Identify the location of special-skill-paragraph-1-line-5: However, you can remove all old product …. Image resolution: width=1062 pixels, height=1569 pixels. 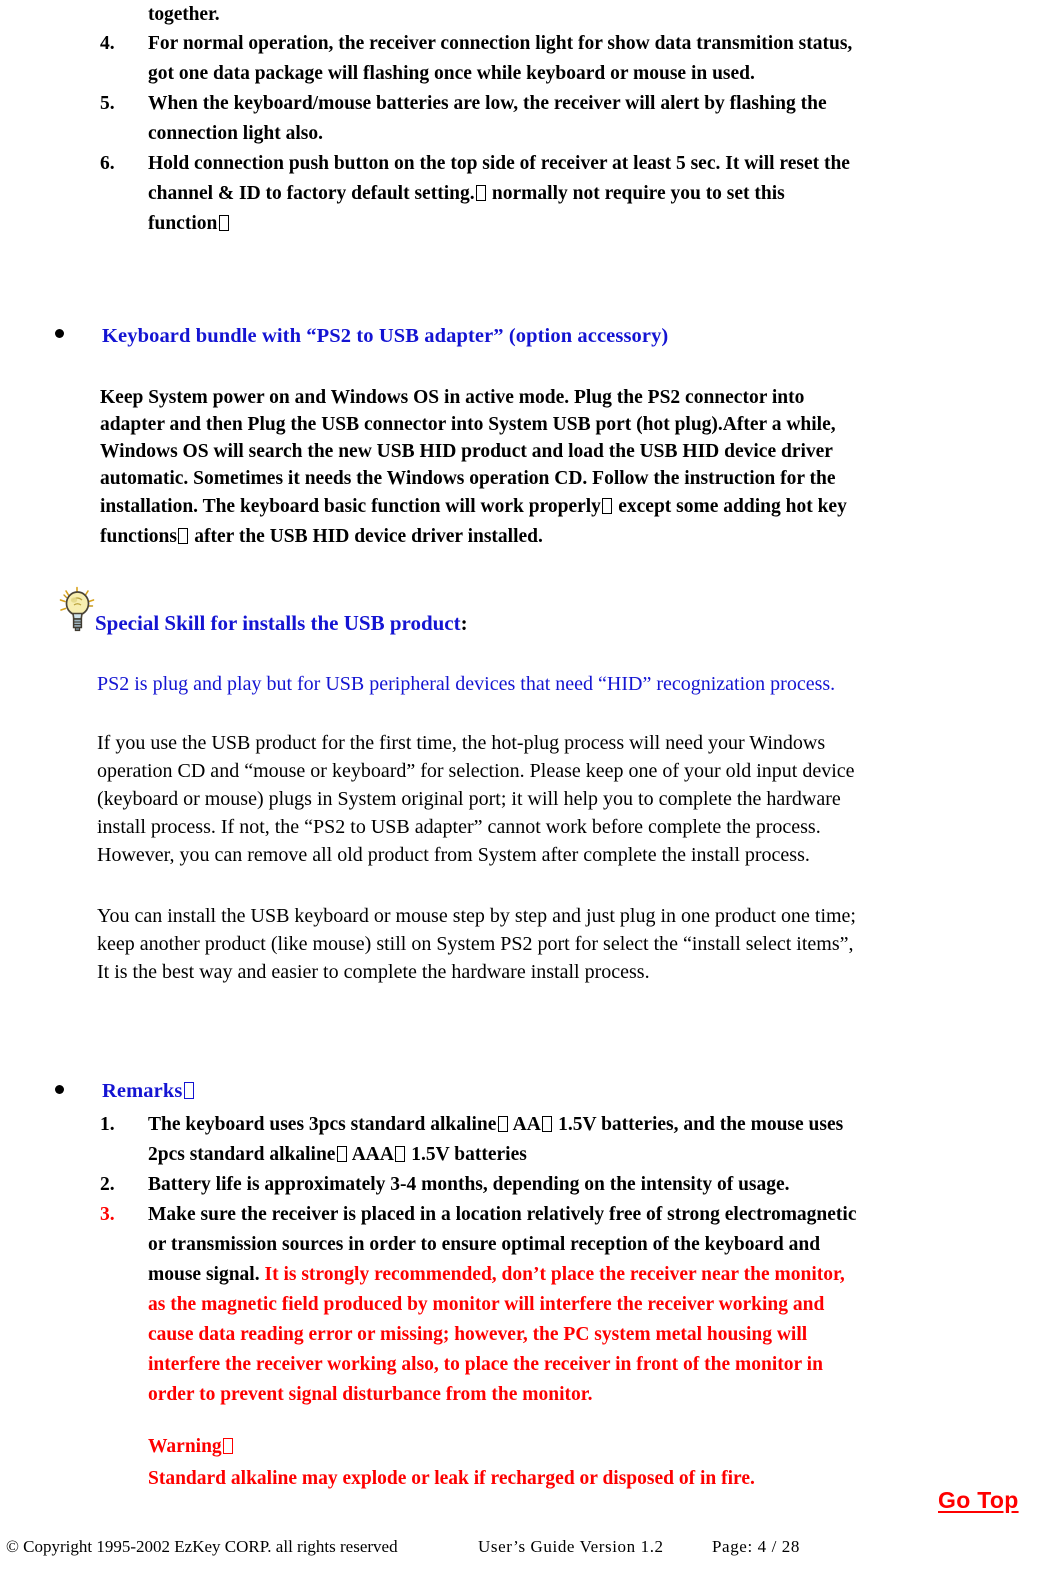
(453, 855).